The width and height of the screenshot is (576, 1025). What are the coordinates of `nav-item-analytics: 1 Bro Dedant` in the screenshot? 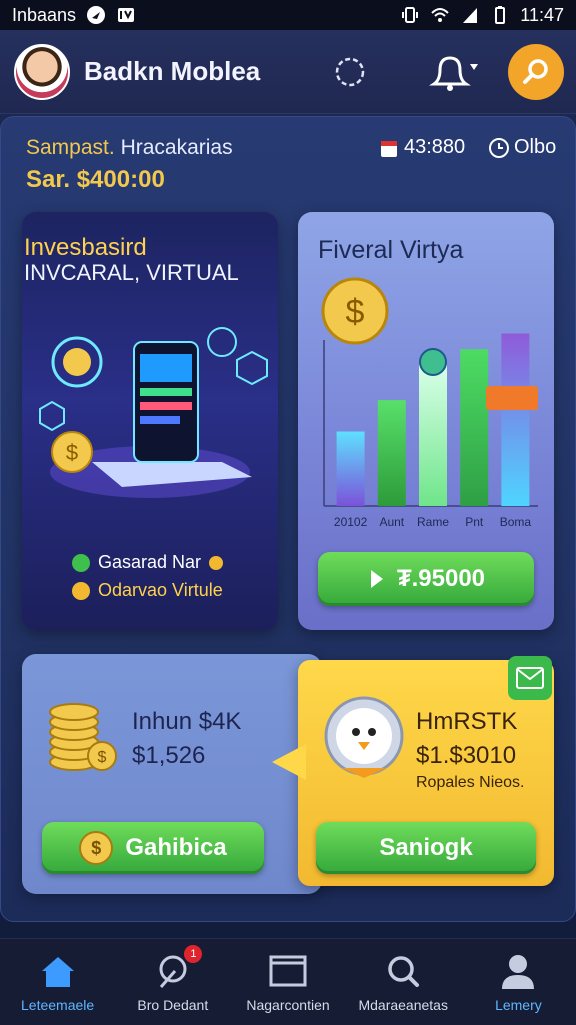 It's located at (172, 982).